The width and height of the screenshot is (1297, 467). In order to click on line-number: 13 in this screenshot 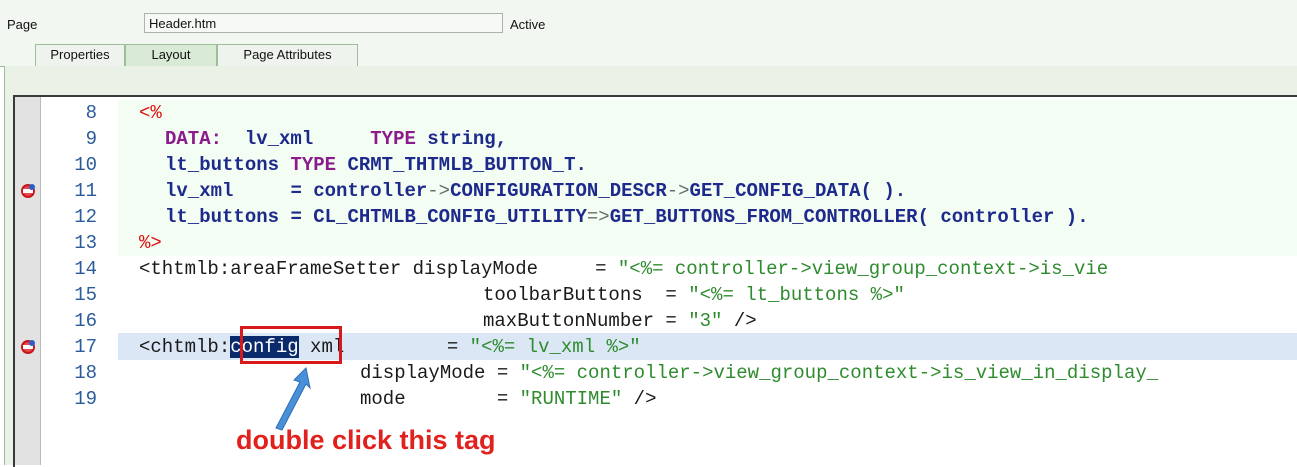, I will do `click(85, 243)`.